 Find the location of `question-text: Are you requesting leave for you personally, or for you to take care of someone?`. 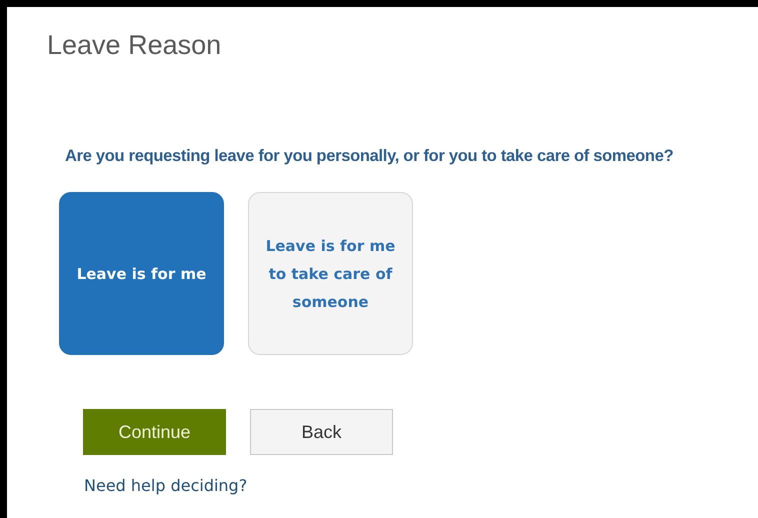

question-text: Are you requesting leave for you personally, or for you to take care of someone? is located at coordinates (369, 156).